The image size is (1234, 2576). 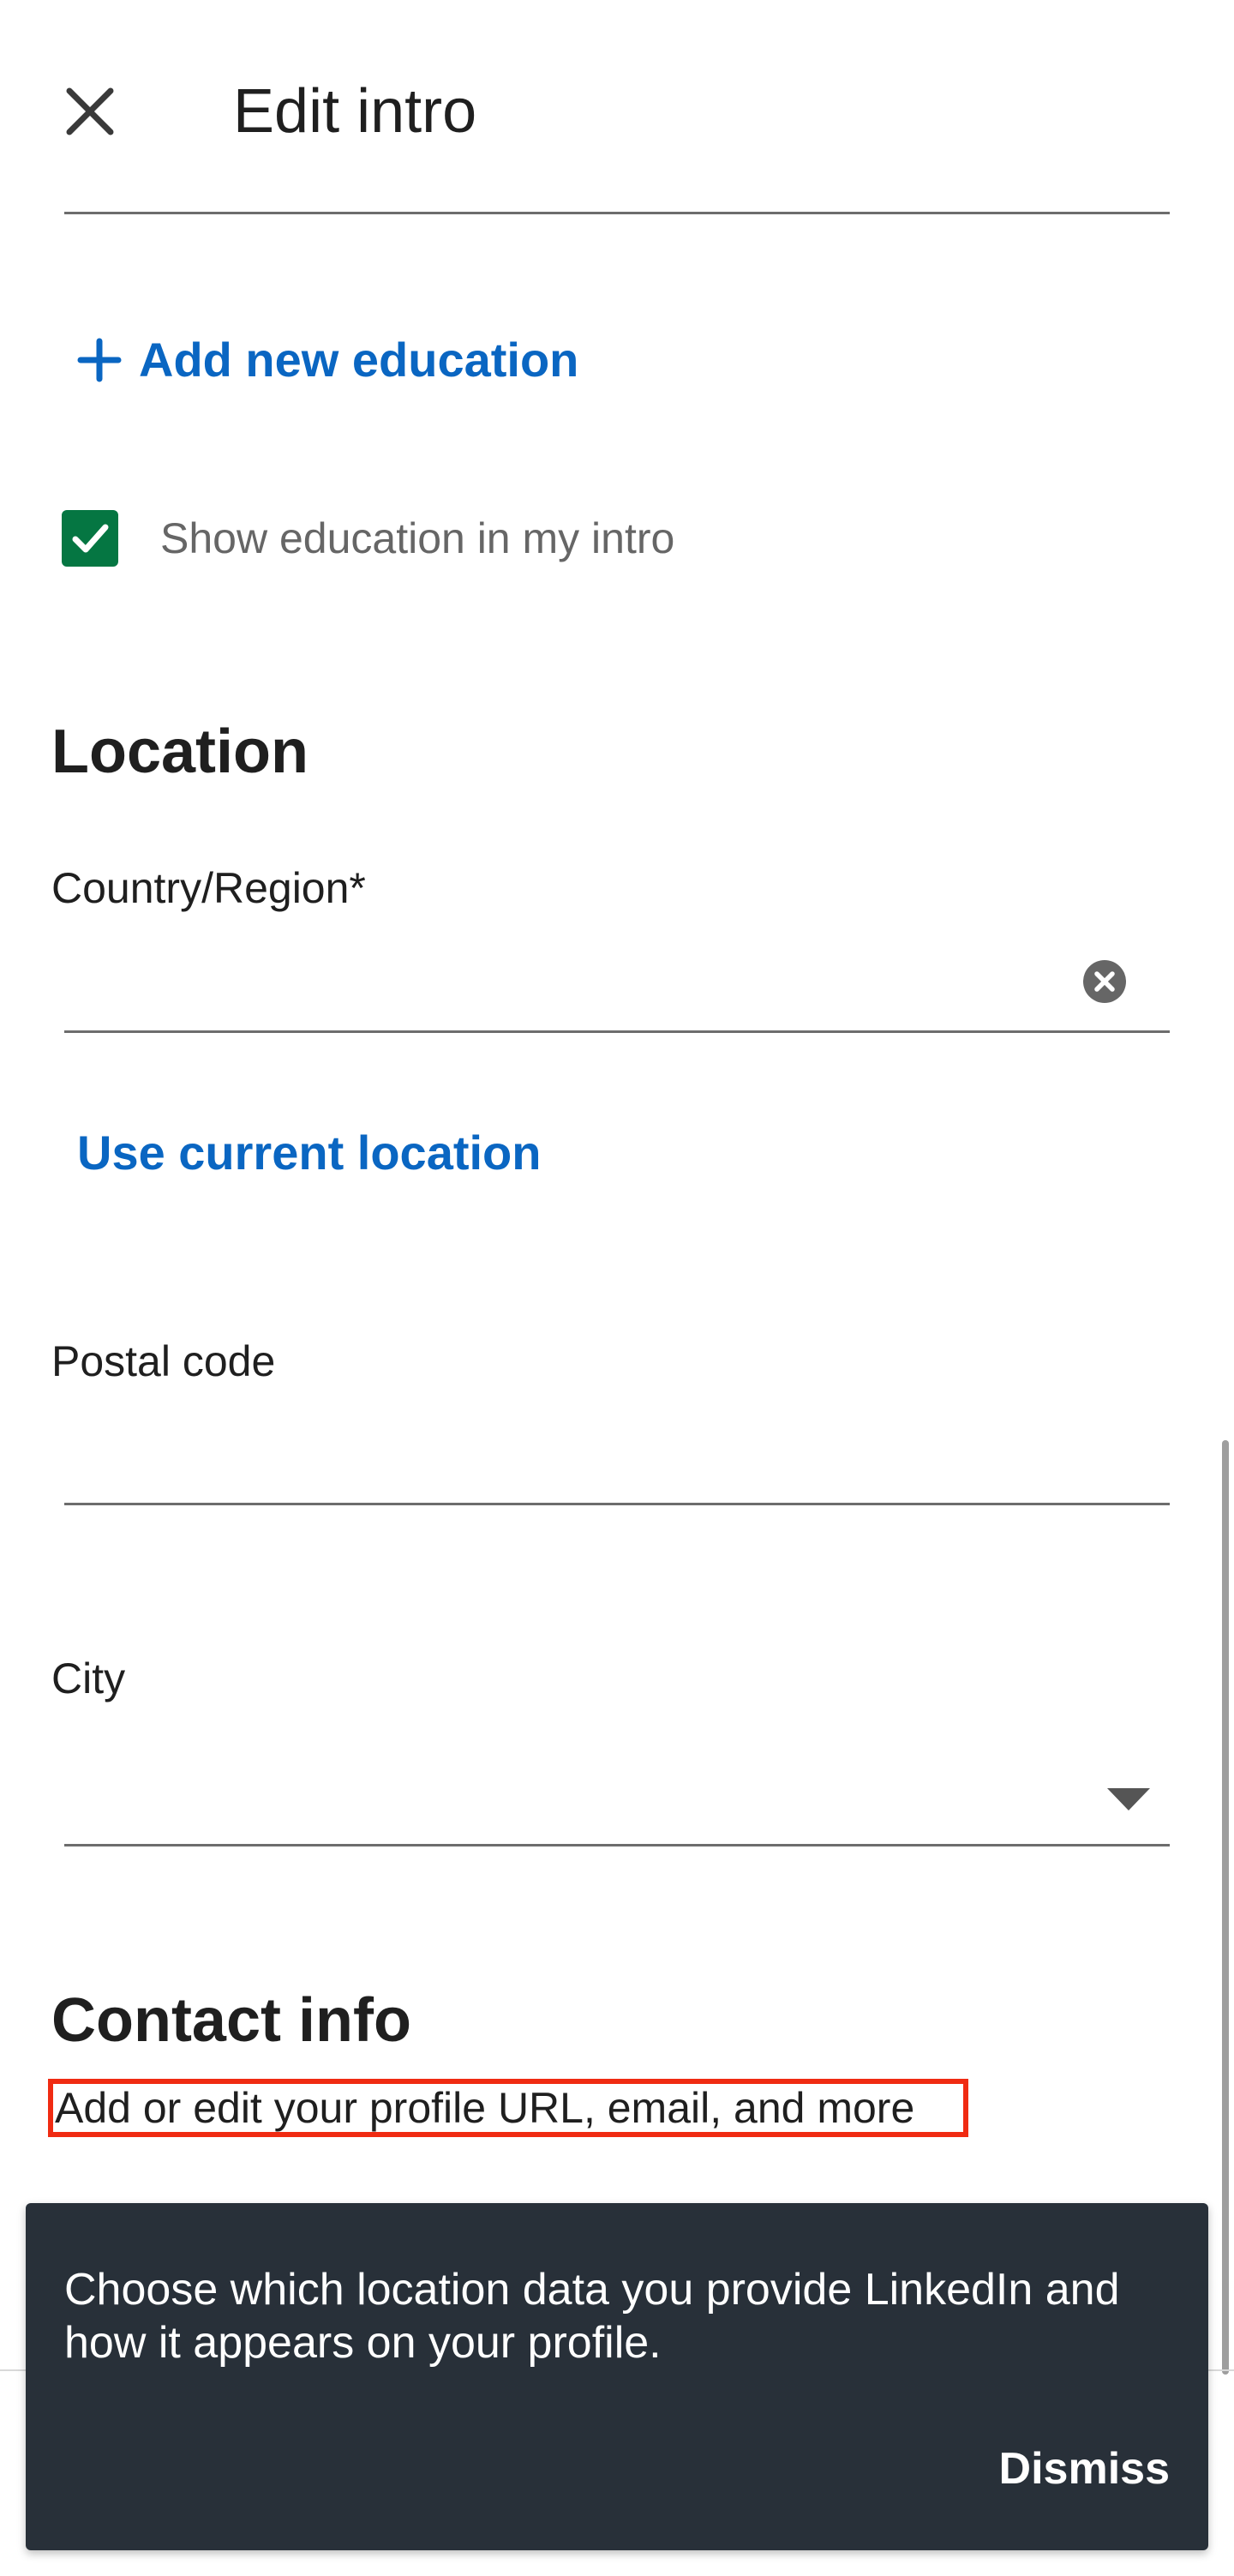 What do you see at coordinates (1084, 2469) in the screenshot?
I see `dismiss-button: Dismiss` at bounding box center [1084, 2469].